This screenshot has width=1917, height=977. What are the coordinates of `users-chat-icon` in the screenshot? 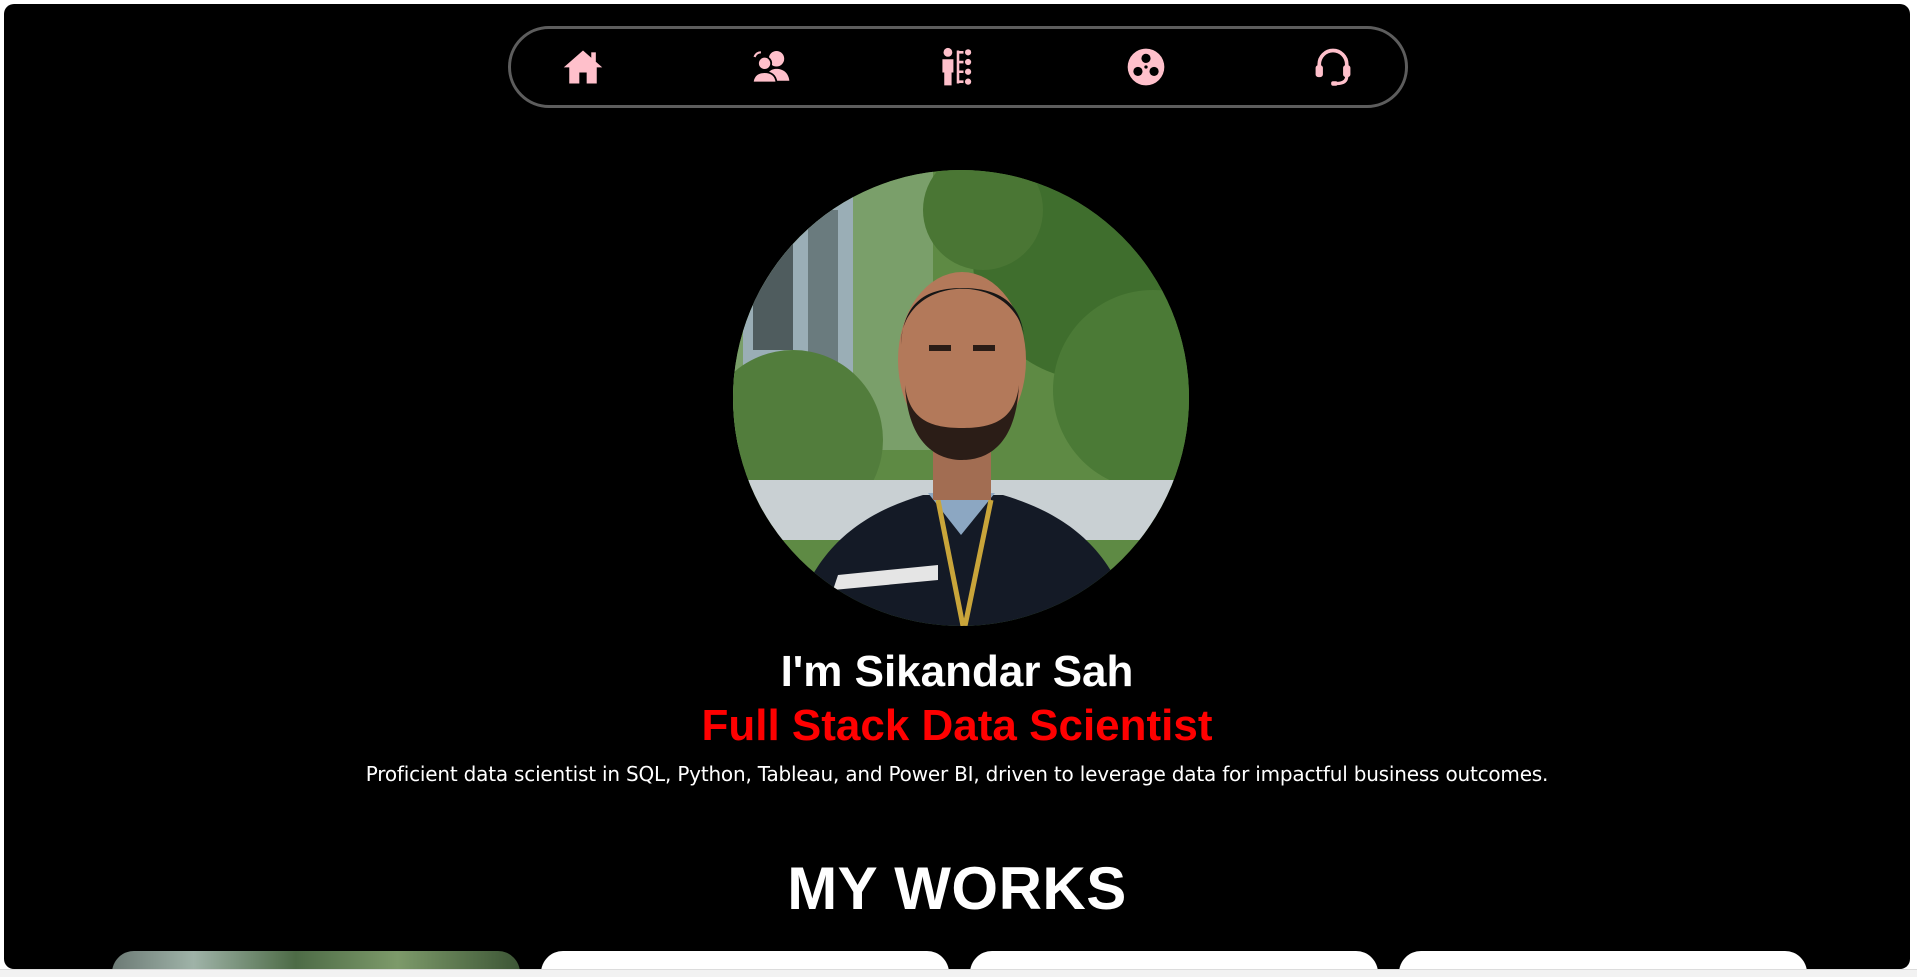 It's located at (770, 67).